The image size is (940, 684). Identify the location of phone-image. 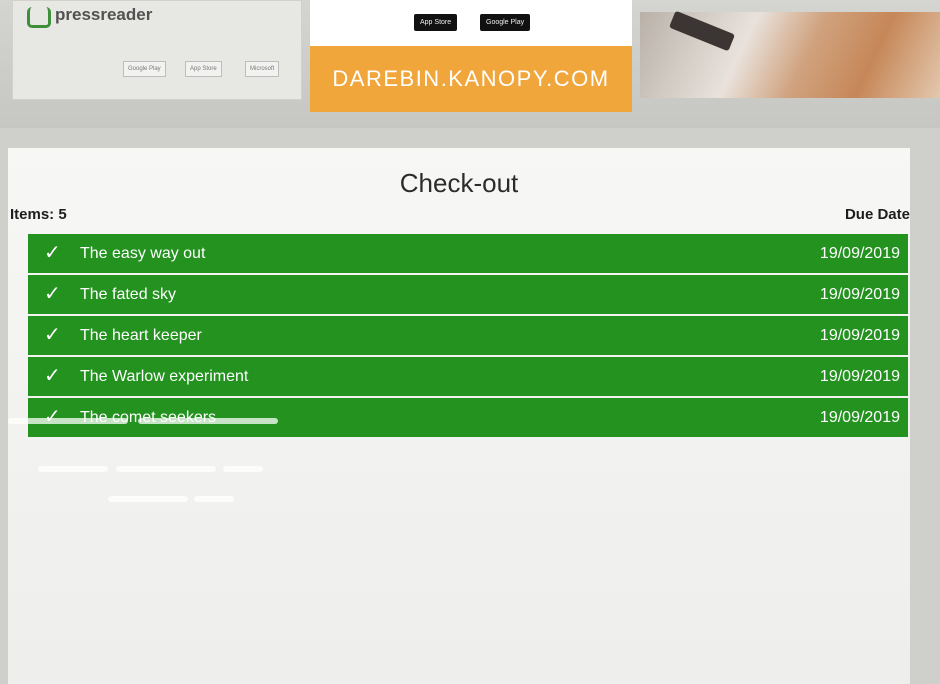
(702, 31).